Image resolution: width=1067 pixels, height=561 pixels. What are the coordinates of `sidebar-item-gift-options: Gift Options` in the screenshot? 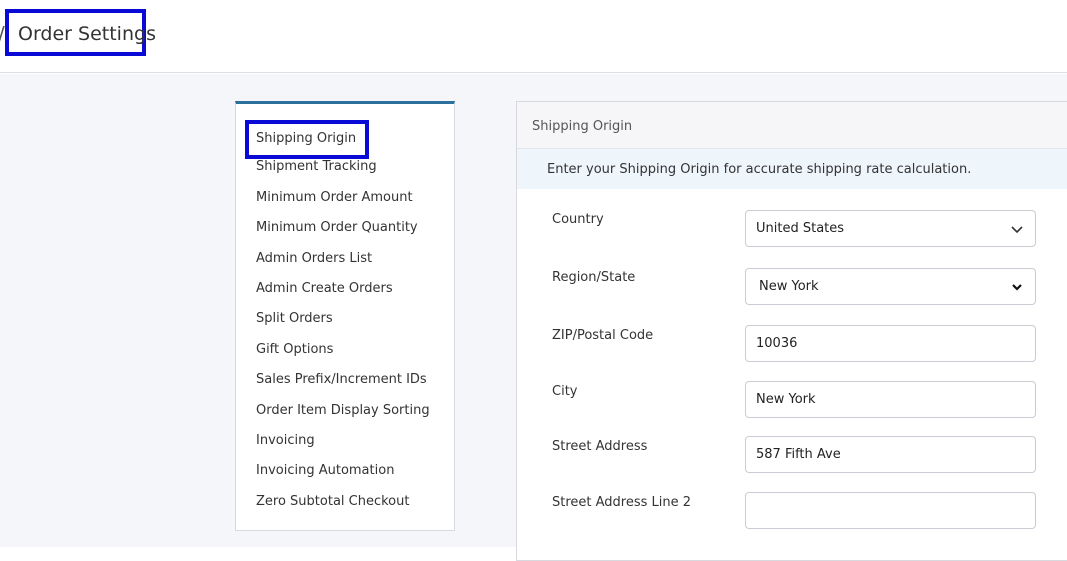 It's located at (294, 349).